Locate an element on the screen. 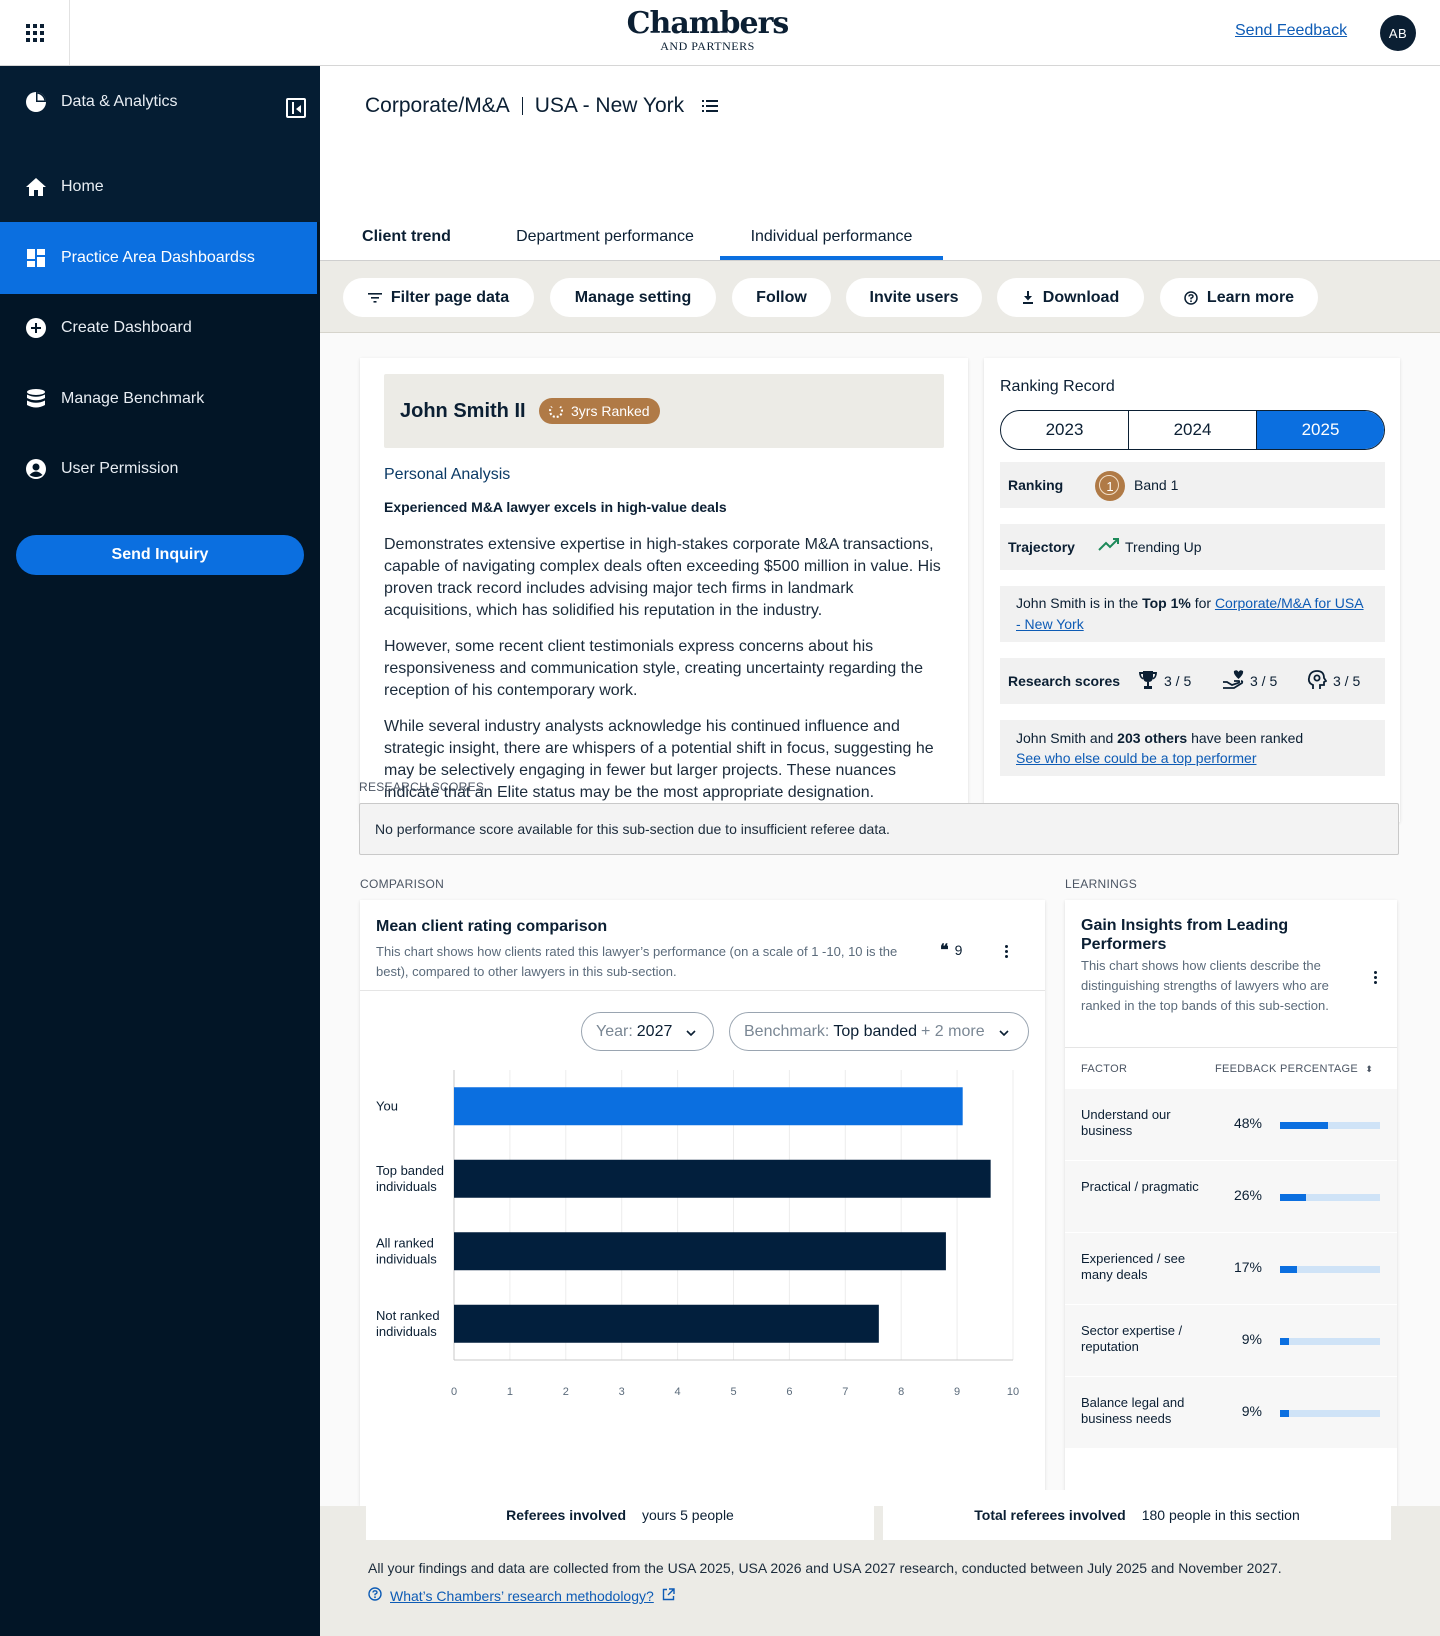 This screenshot has width=1440, height=1636. learnings-title: Gain Insights from Leading Performers is located at coordinates (1185, 935).